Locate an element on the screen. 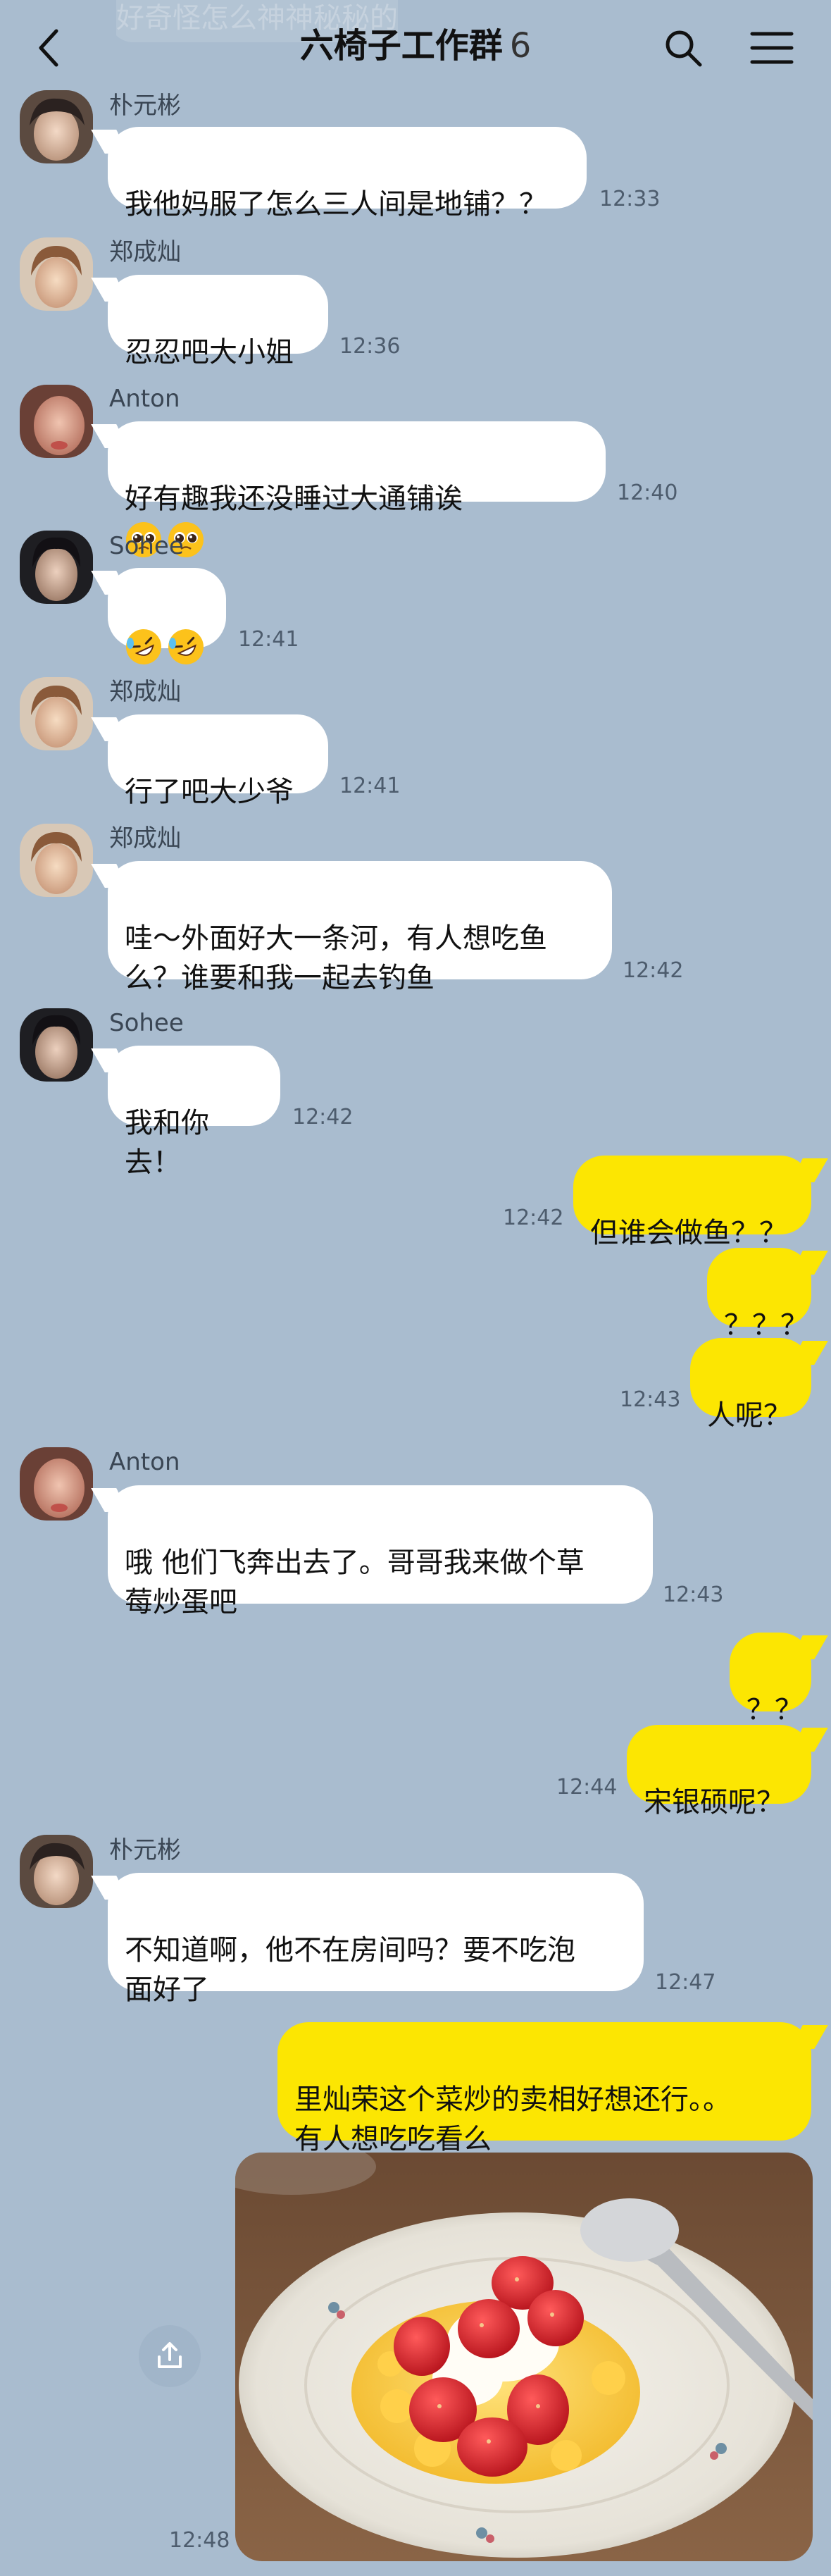 The width and height of the screenshot is (831, 2576). message-text: 好有趣我还没睡过大通铺诶 is located at coordinates (294, 499).